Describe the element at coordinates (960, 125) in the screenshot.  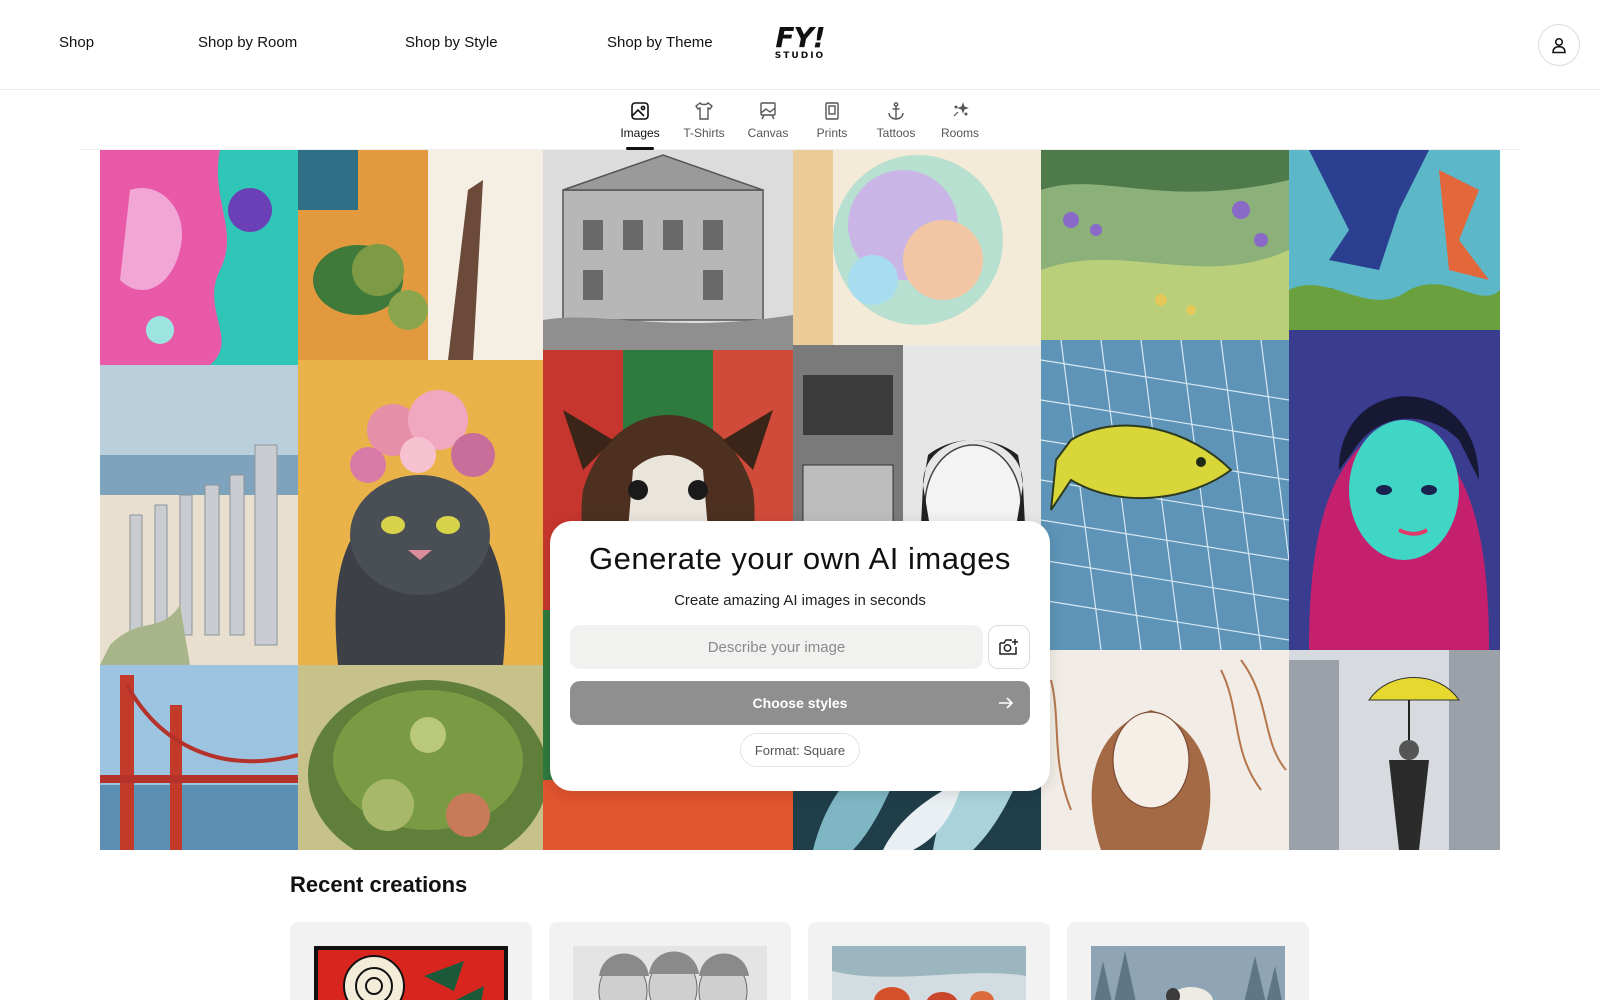
I see `tab-rooms: Rooms` at that location.